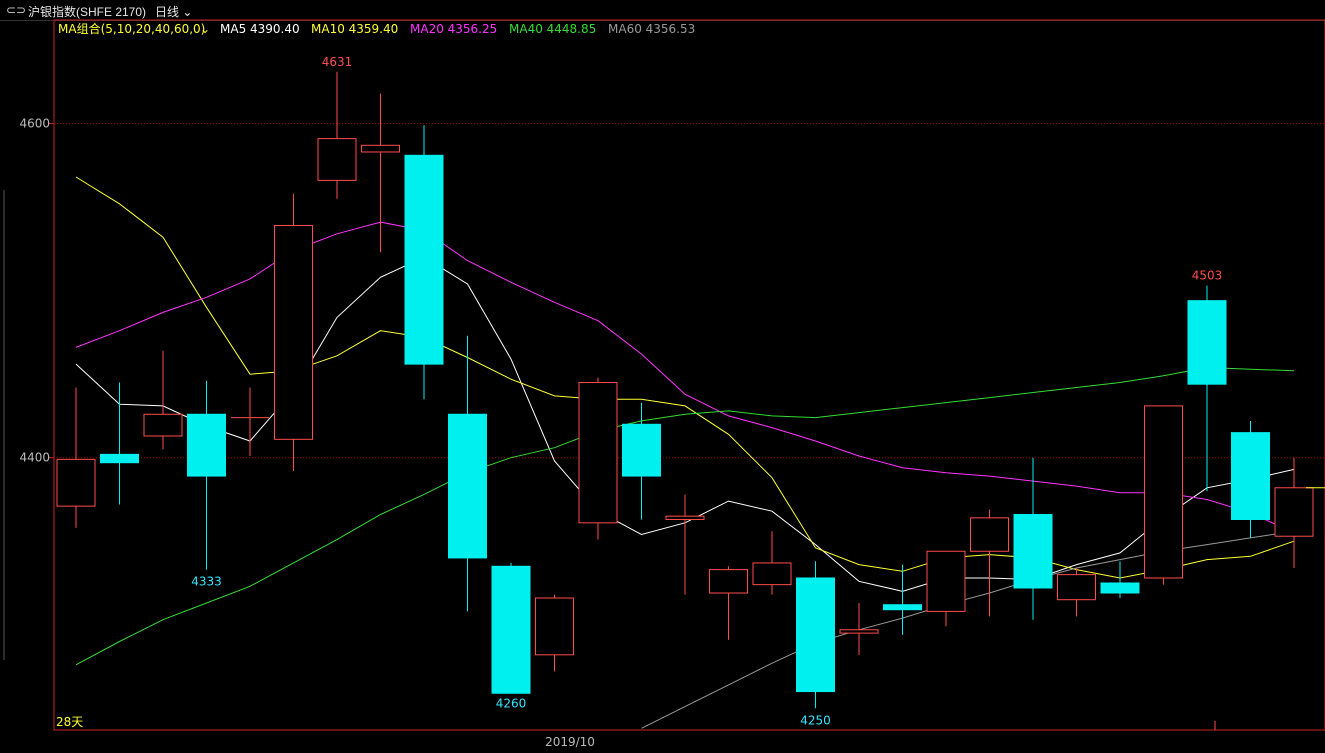 The image size is (1325, 753). What do you see at coordinates (815, 720) in the screenshot?
I see `annotation-label: 4250` at bounding box center [815, 720].